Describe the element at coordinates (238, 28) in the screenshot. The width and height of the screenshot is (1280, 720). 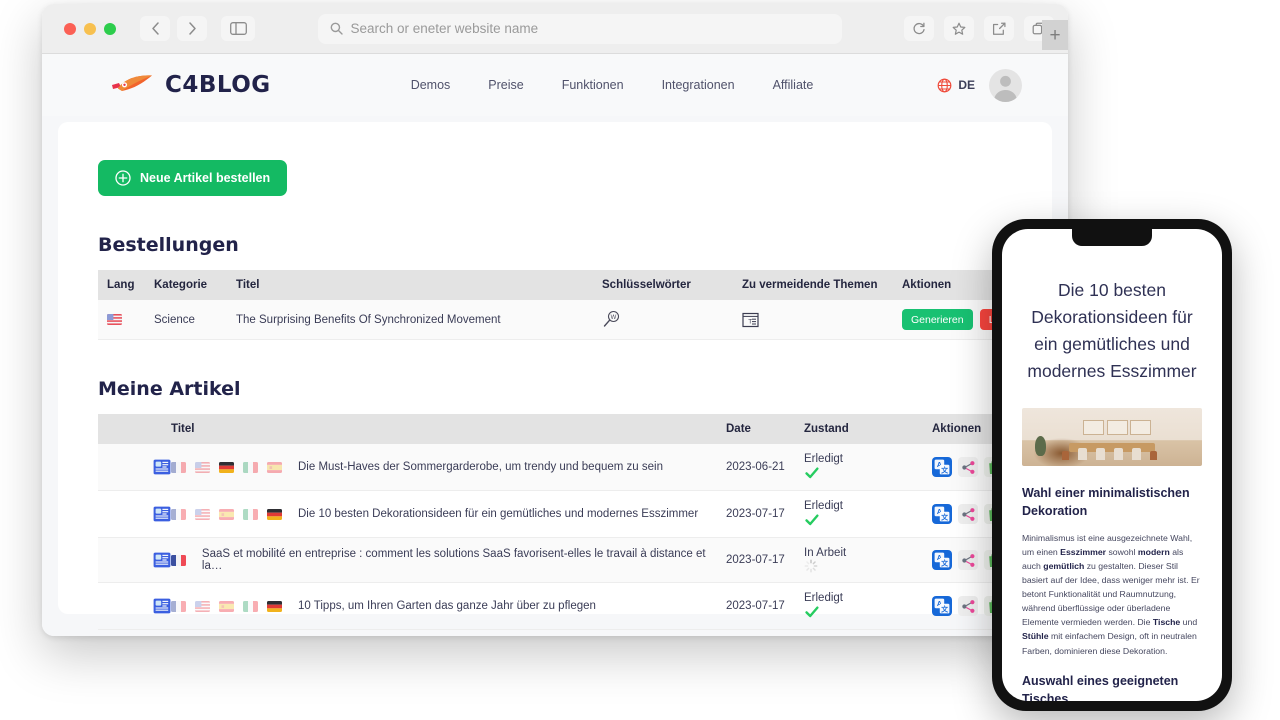
I see `sidebar-toggle-button` at that location.